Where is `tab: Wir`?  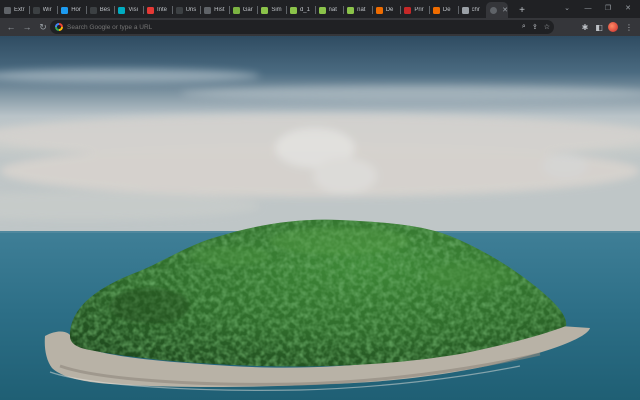
tab: Wir is located at coordinates (43, 10).